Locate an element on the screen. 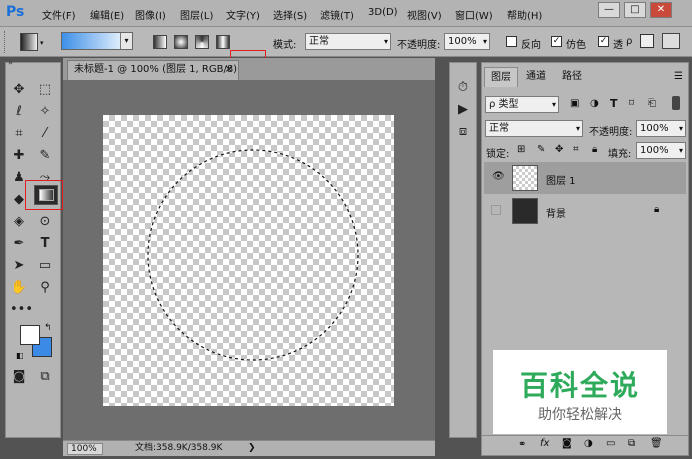 The image size is (692, 459). shape-filter-icon: ⌑ is located at coordinates (631, 103).